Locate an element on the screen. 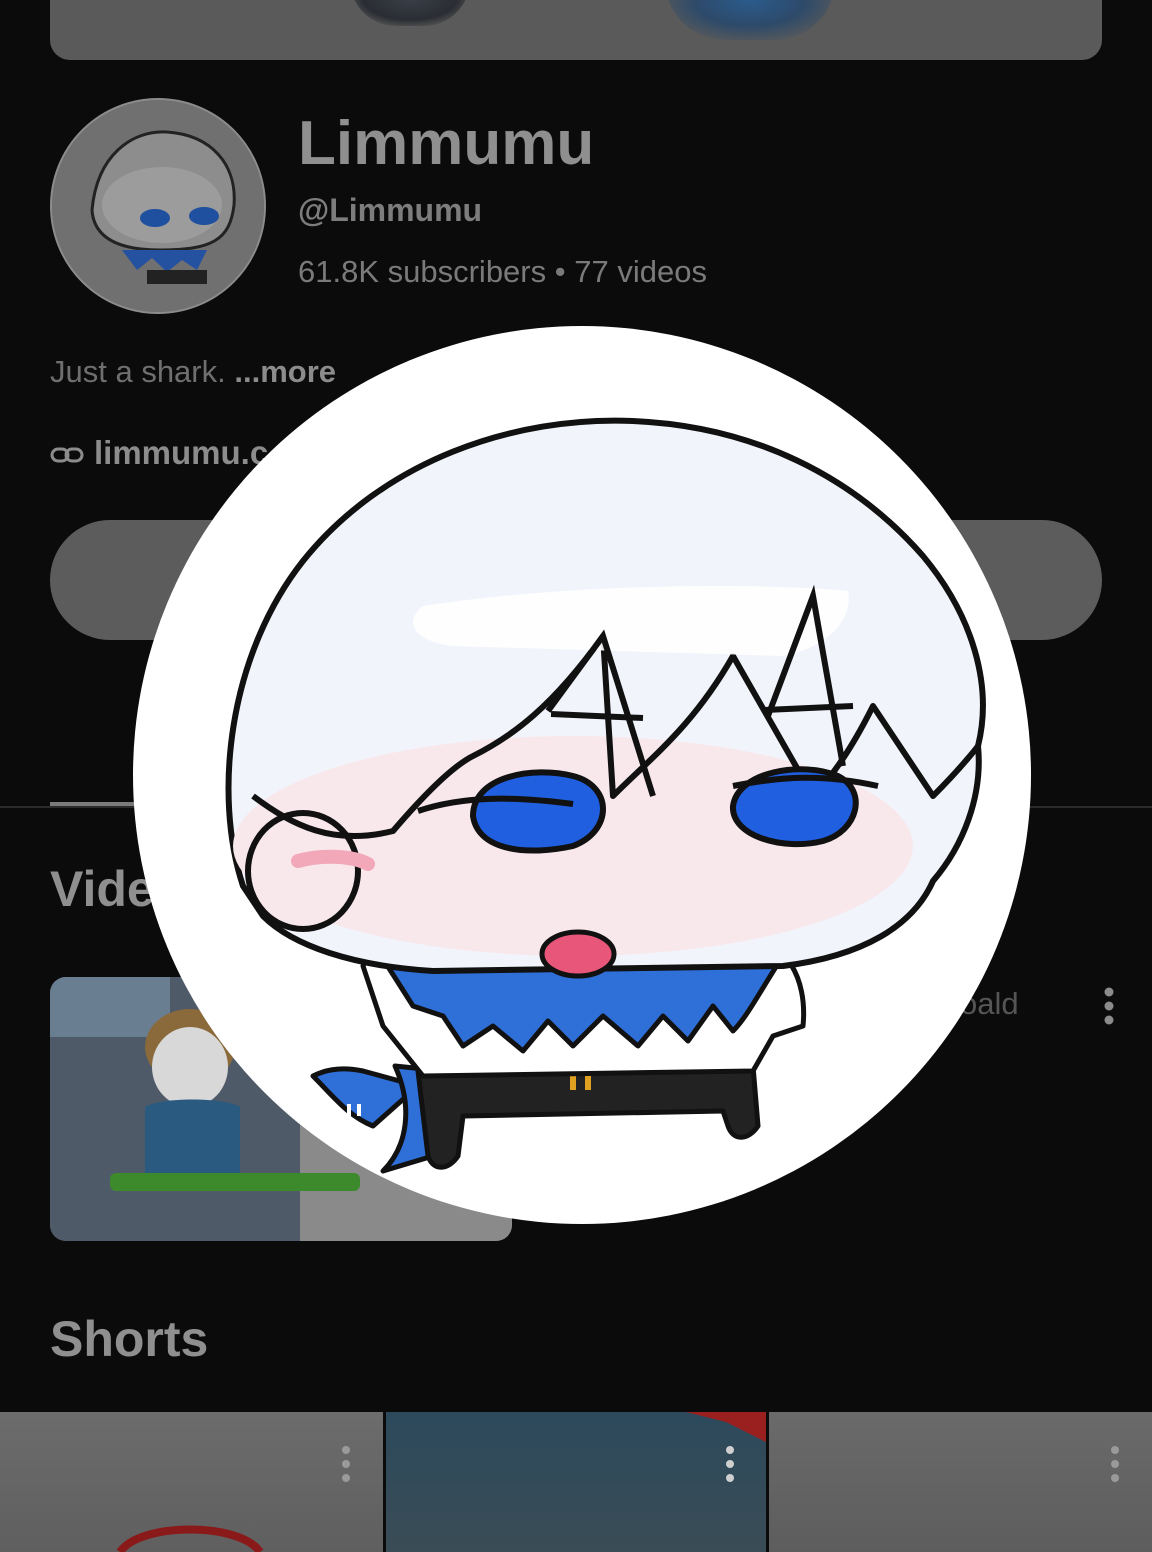 The width and height of the screenshot is (1152, 1552). shorts-section-heading: Shorts is located at coordinates (129, 1339).